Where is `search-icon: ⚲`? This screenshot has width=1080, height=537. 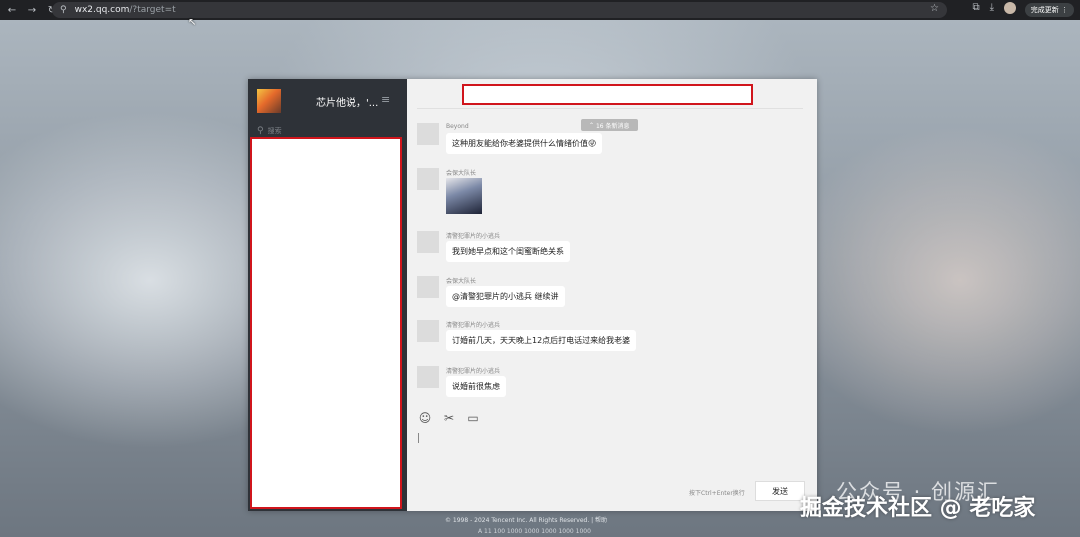 search-icon: ⚲ is located at coordinates (260, 131).